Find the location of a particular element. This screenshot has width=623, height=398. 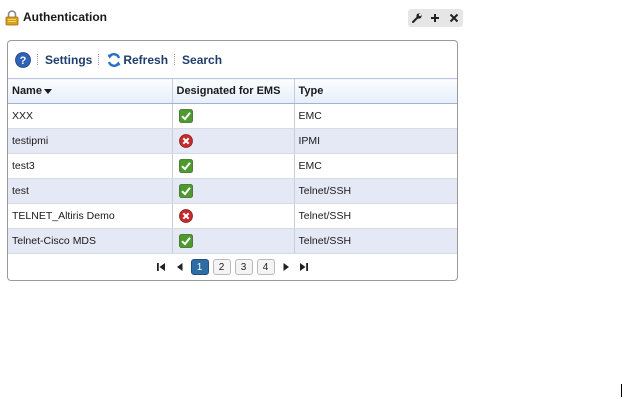

table-header-row: Name Designated for EMS Type is located at coordinates (232, 91).